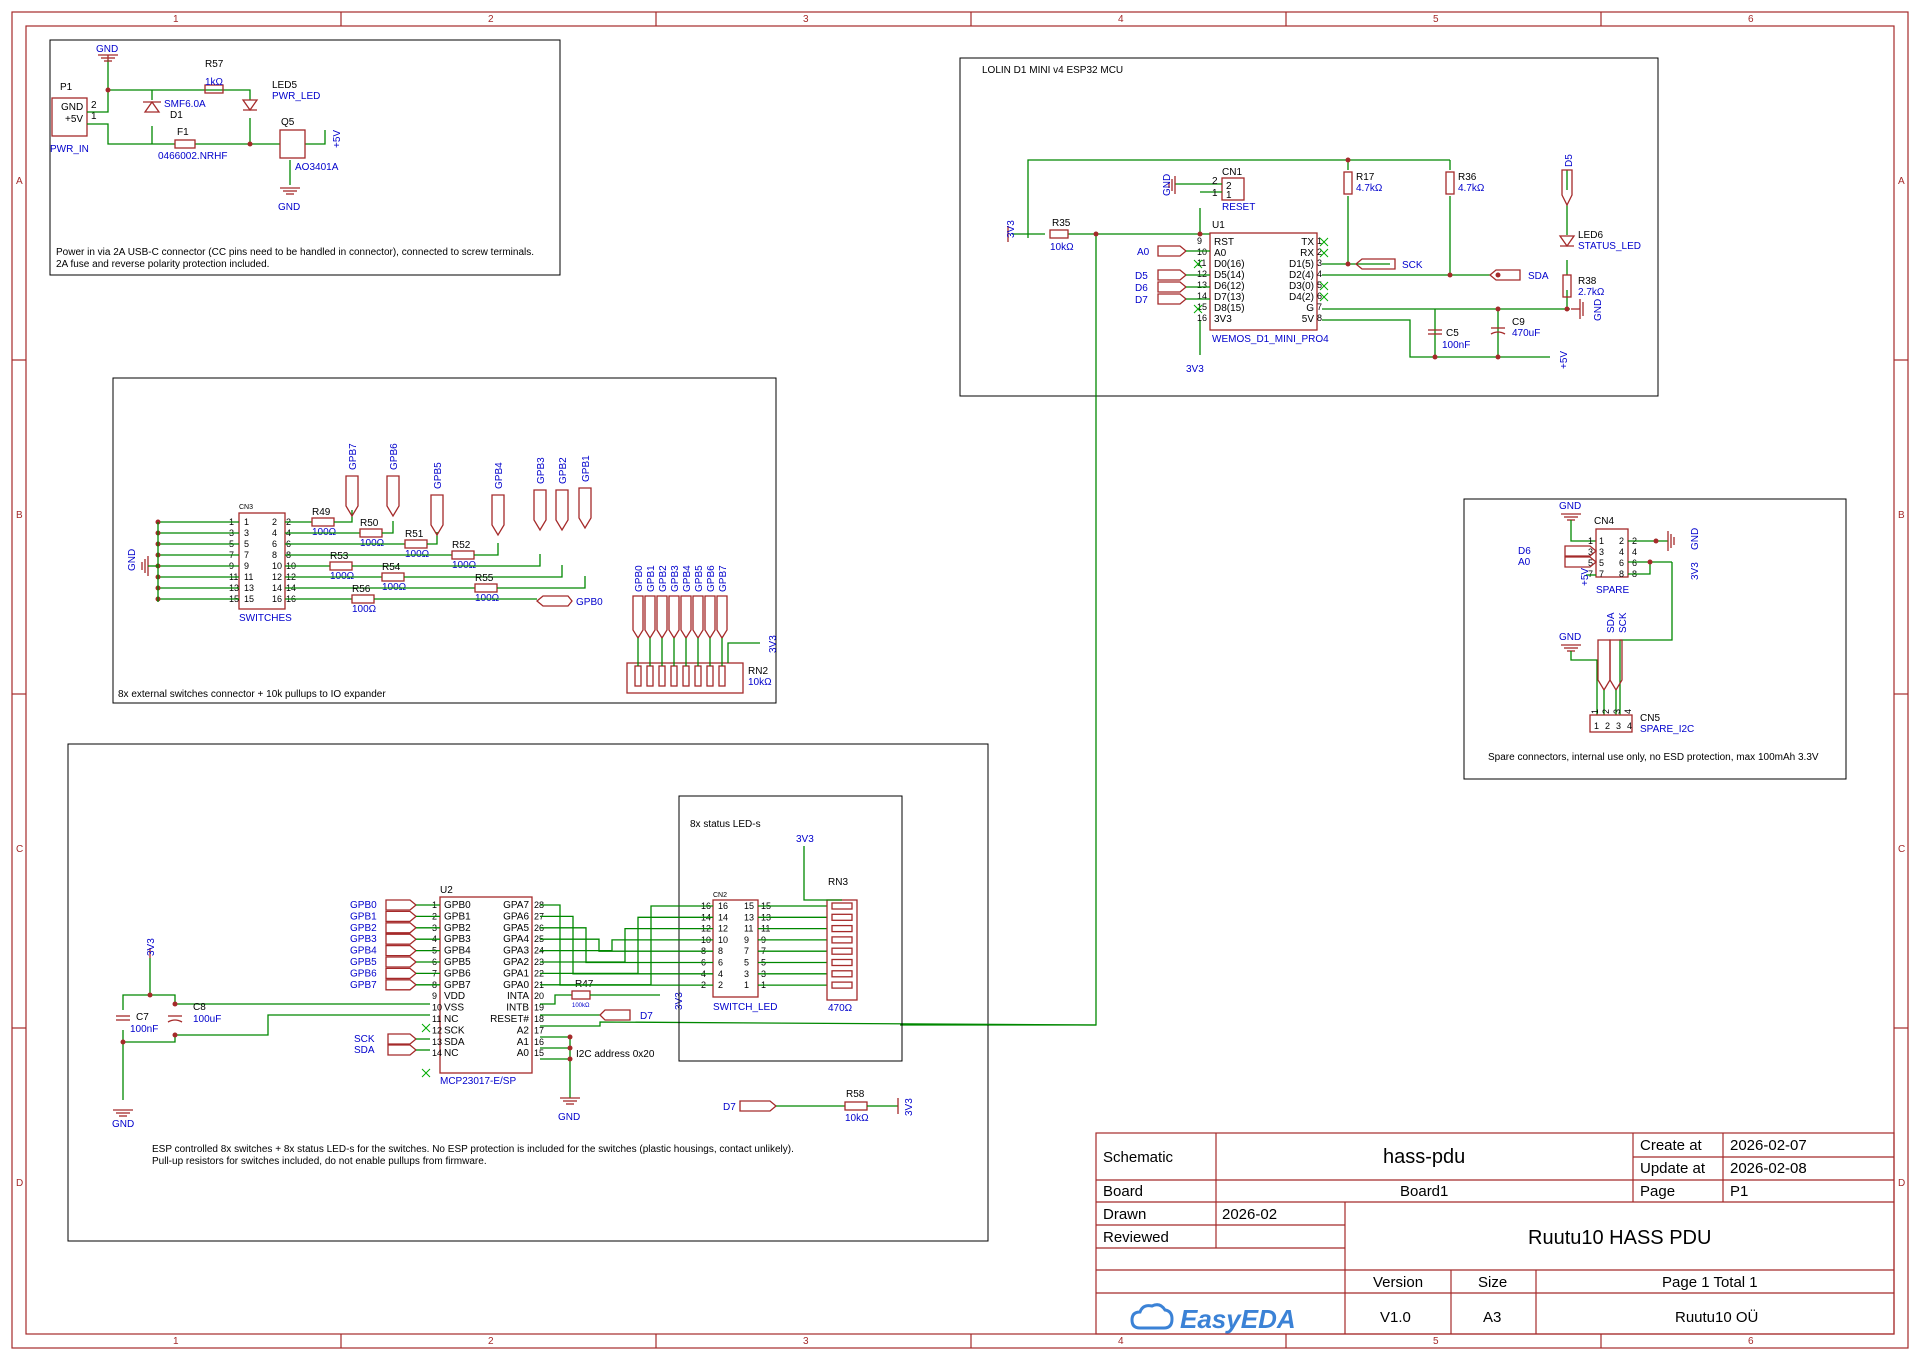 This screenshot has width=1920, height=1360. Describe the element at coordinates (1123, 1191) in the screenshot. I see `tb-board-label: Board` at that location.